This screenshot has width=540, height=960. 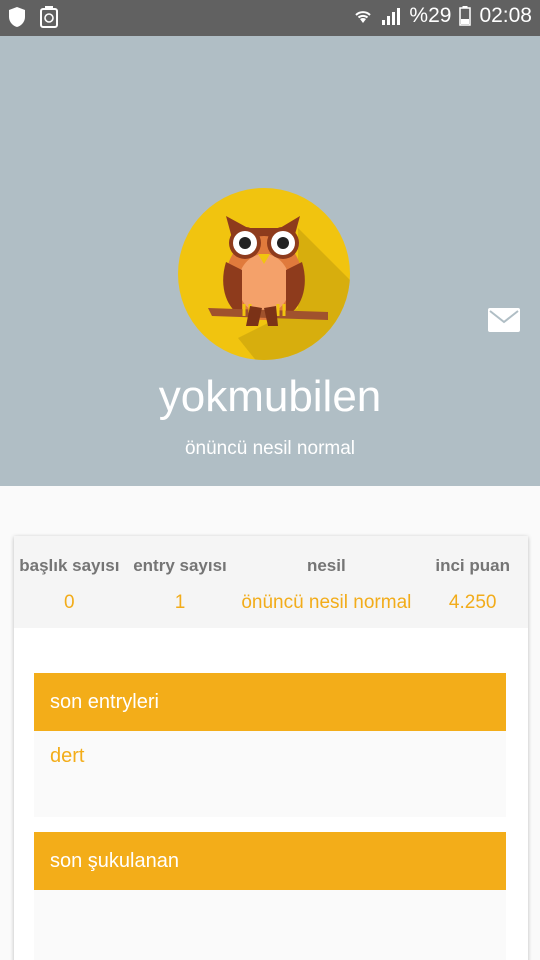 I want to click on stat-value: 4.250, so click(x=472, y=602).